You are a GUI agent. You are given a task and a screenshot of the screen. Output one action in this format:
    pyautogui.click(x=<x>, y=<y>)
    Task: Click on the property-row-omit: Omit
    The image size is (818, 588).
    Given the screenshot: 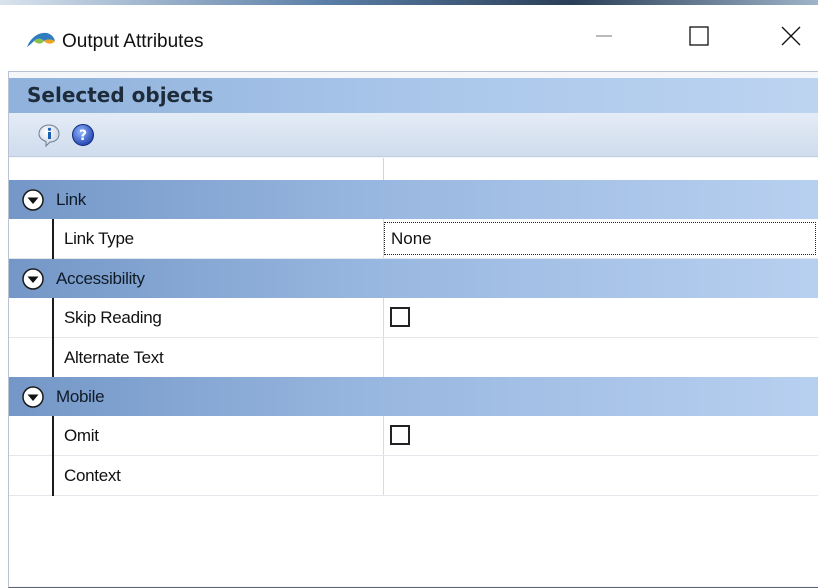 What is the action you would take?
    pyautogui.click(x=413, y=436)
    